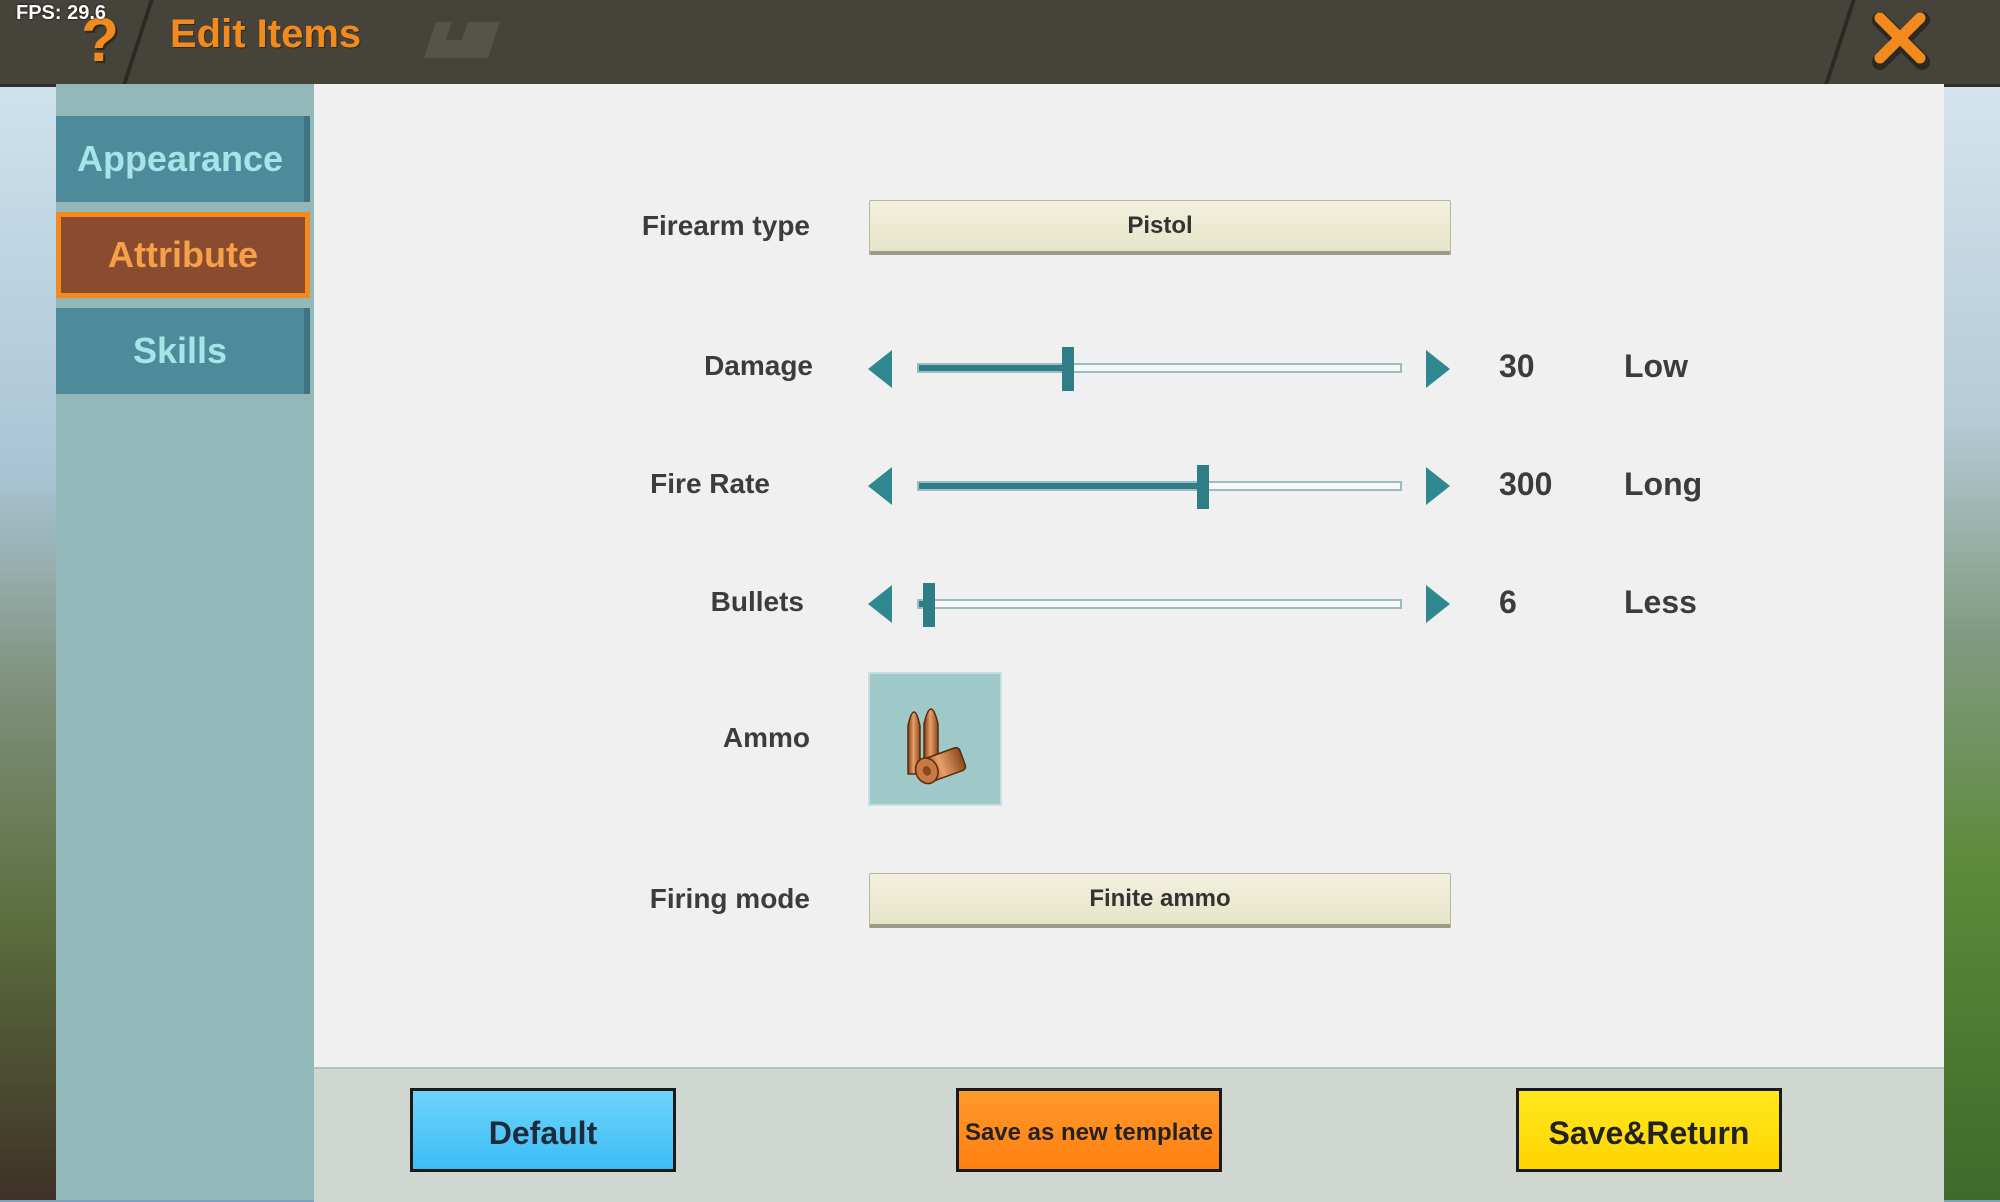  I want to click on bullets-value: 6, so click(1508, 602).